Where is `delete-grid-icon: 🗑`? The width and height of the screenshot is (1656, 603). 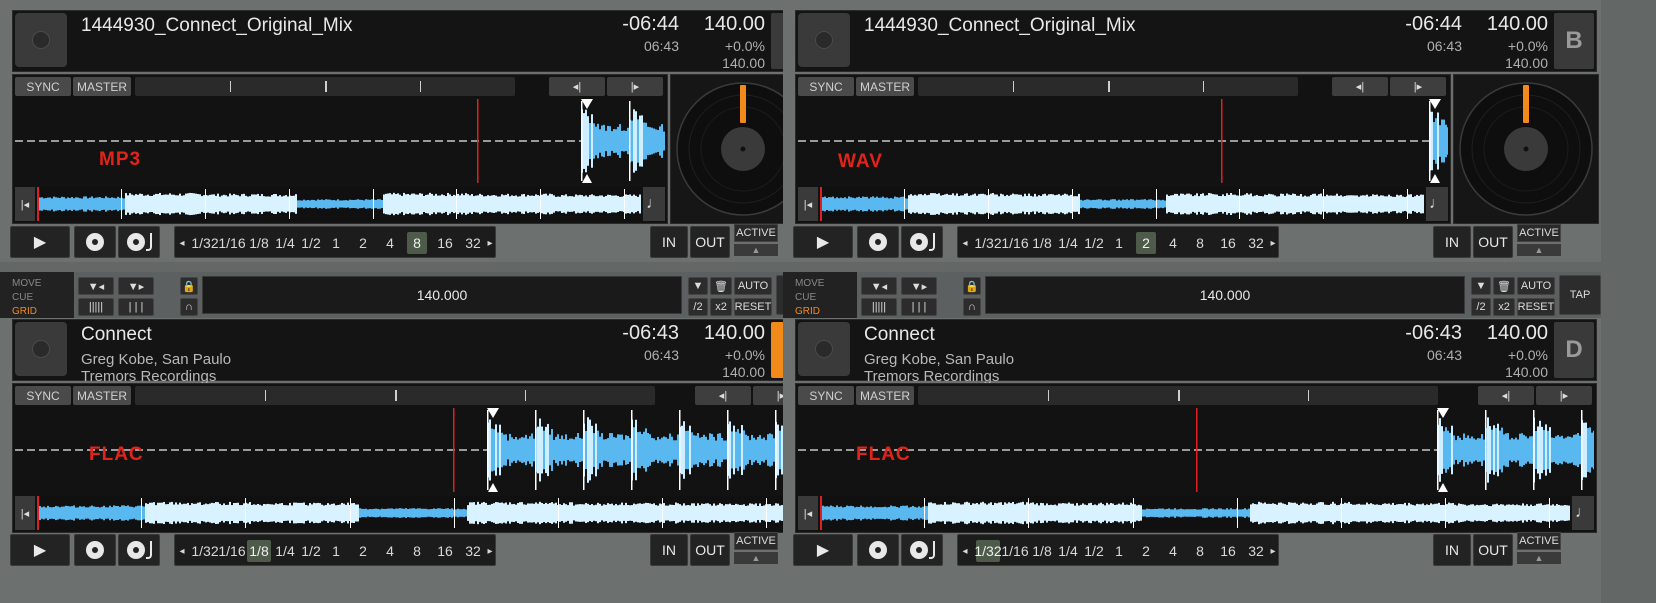
delete-grid-icon: 🗑 is located at coordinates (721, 286).